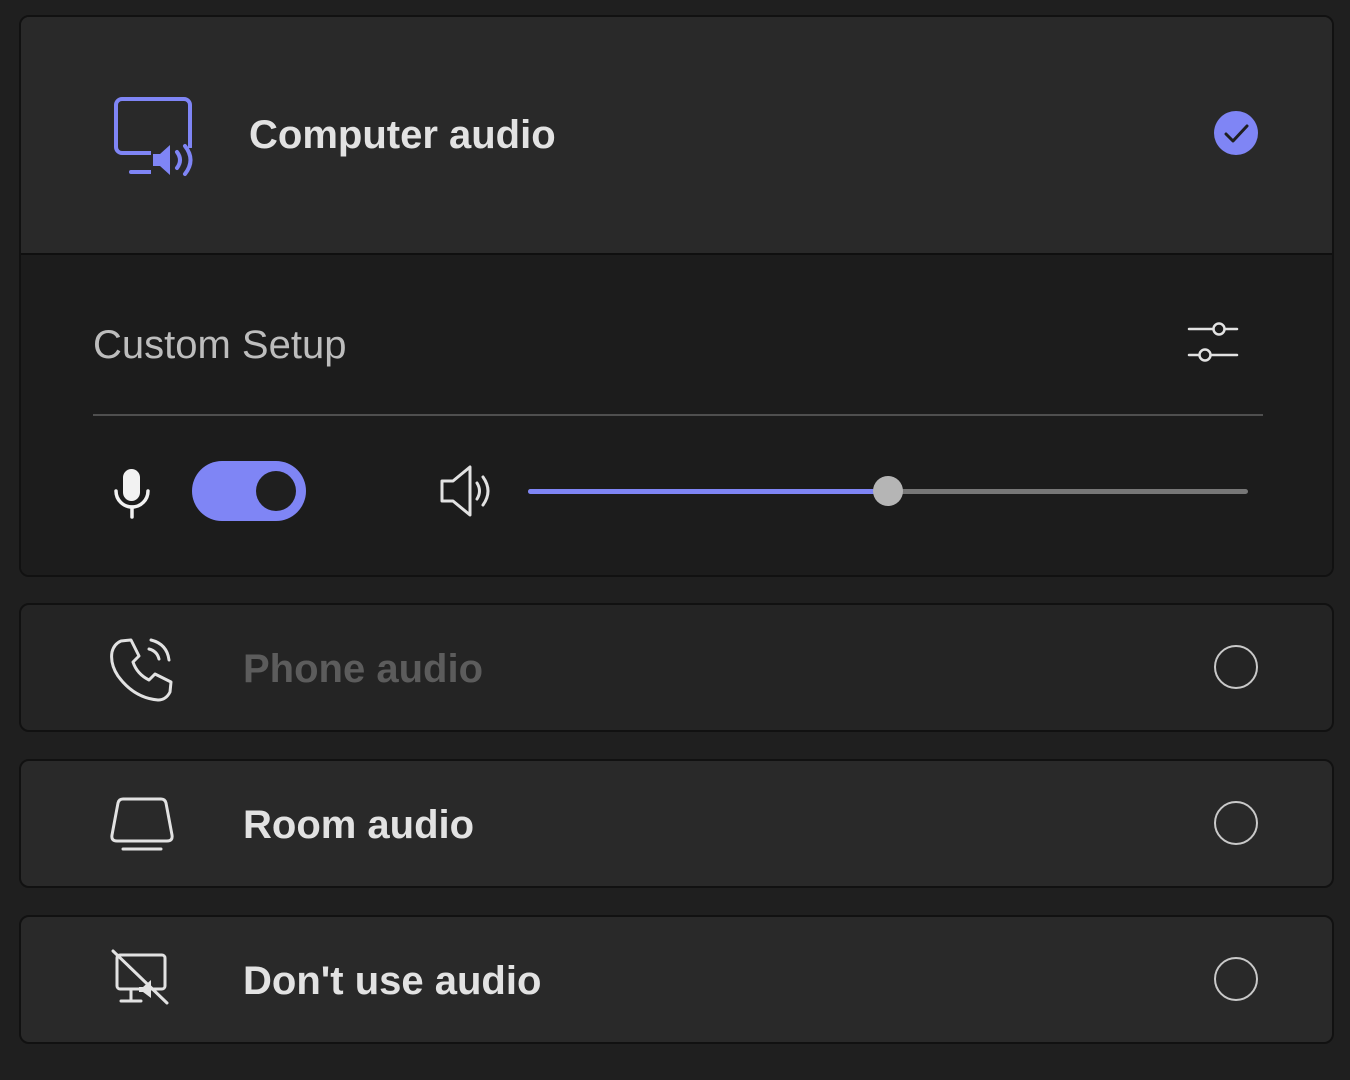 The width and height of the screenshot is (1350, 1080). I want to click on sliders-settings-icon, so click(1213, 342).